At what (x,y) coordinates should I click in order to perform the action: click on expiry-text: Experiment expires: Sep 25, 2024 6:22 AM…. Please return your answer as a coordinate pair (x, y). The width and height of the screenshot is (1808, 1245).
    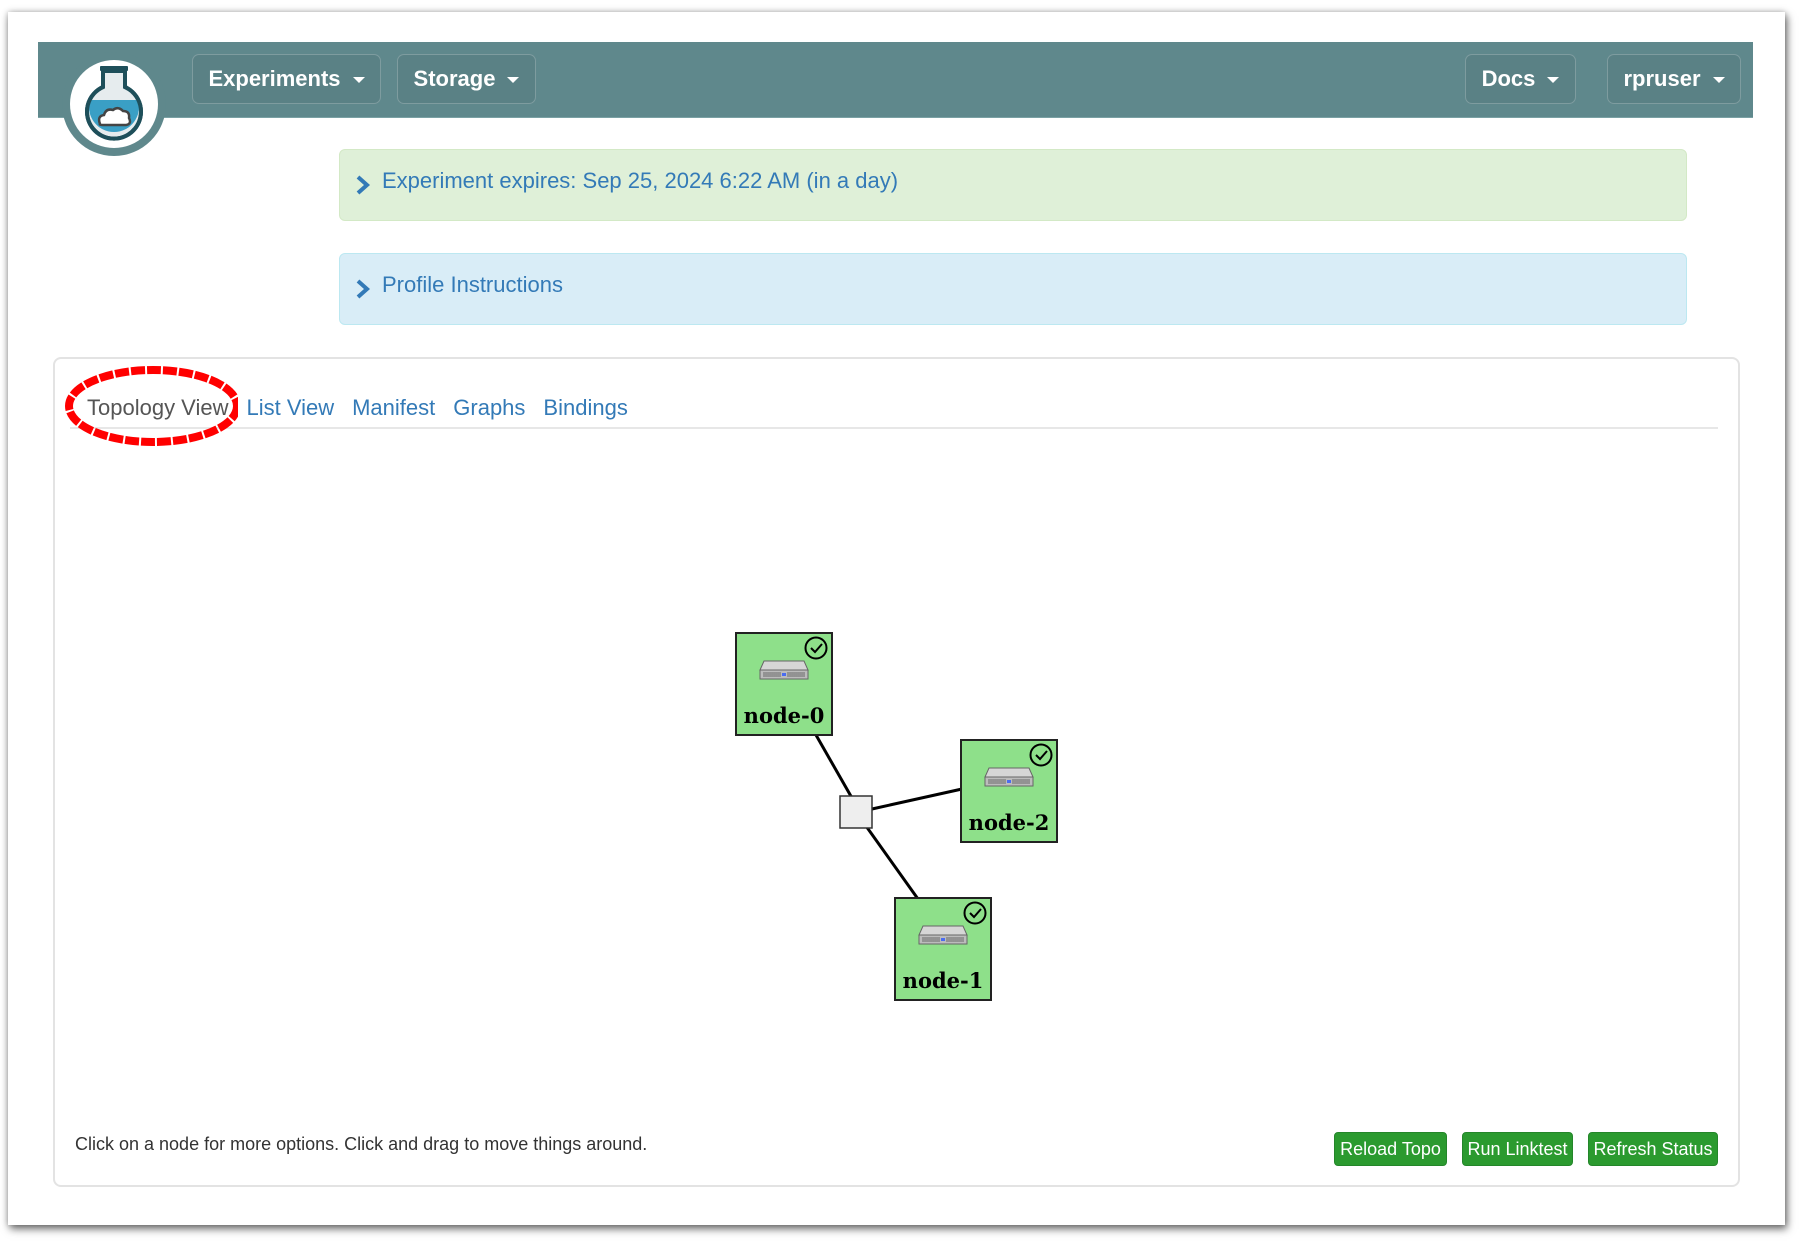
    Looking at the image, I should click on (640, 180).